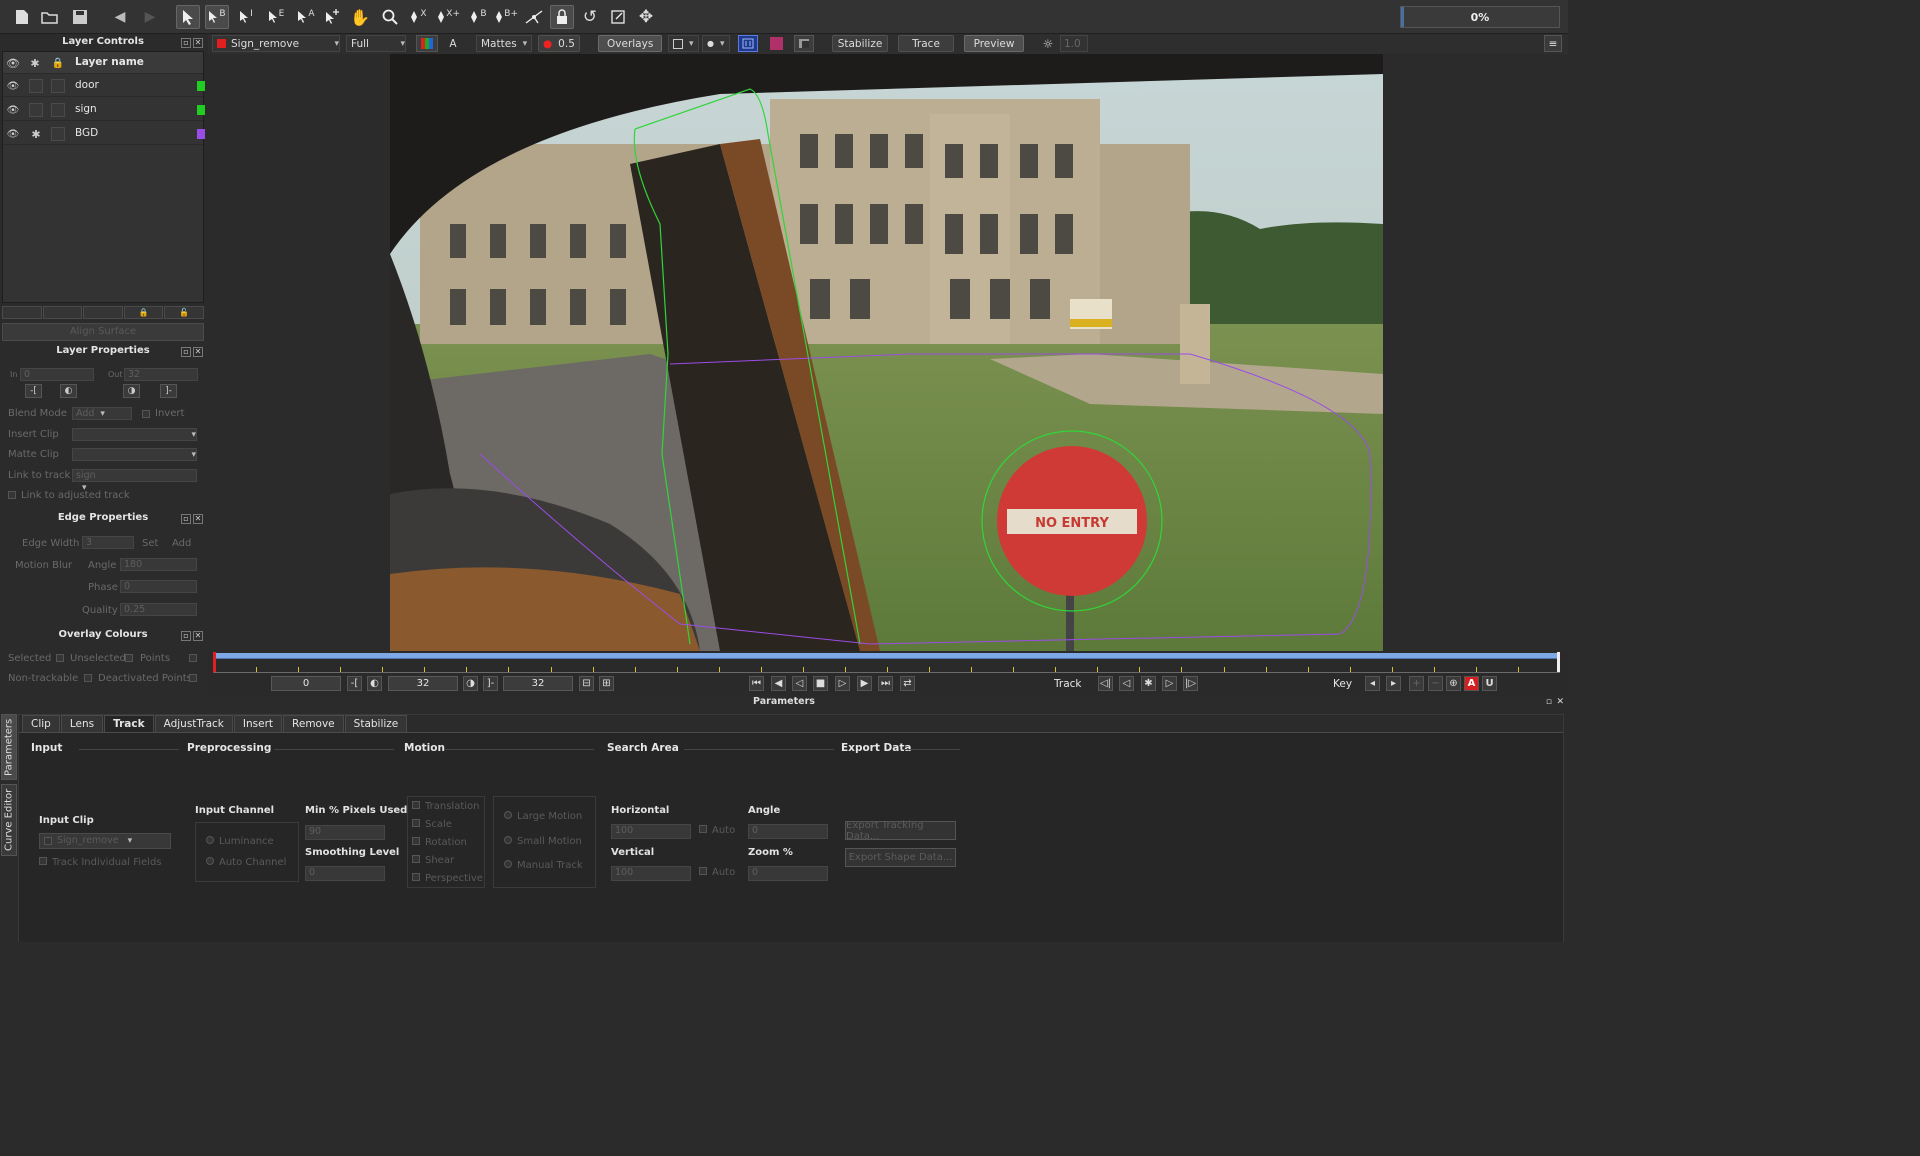  Describe the element at coordinates (246, 17) in the screenshot. I see `select-i-tool-icon: I` at that location.